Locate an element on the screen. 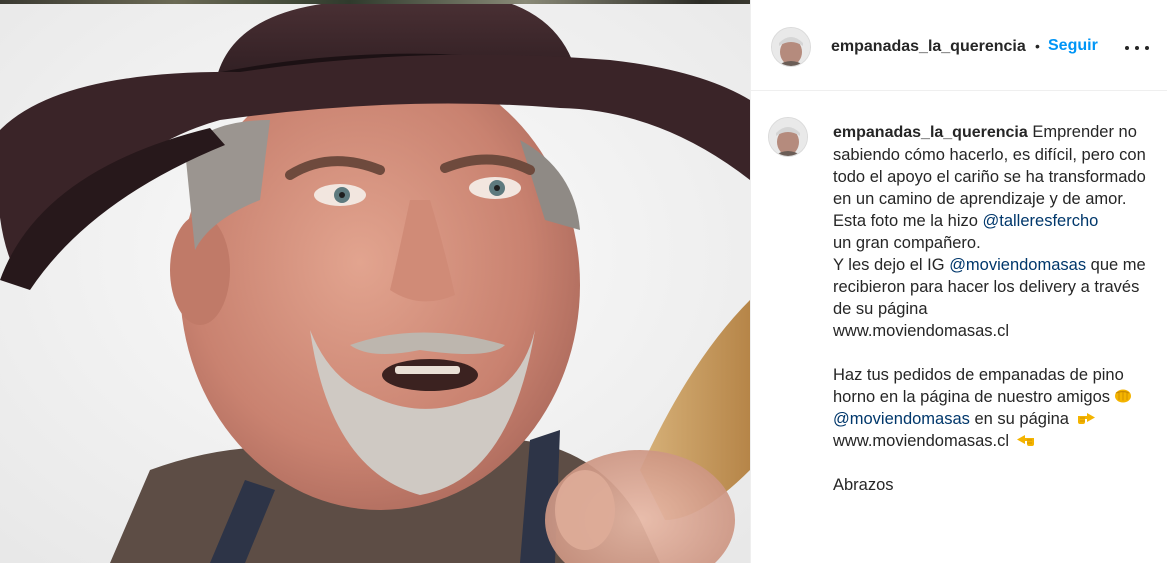 This screenshot has width=1167, height=563. caption-paragraph: Esta foto me la hizo @talleresfercho is located at coordinates (992, 221).